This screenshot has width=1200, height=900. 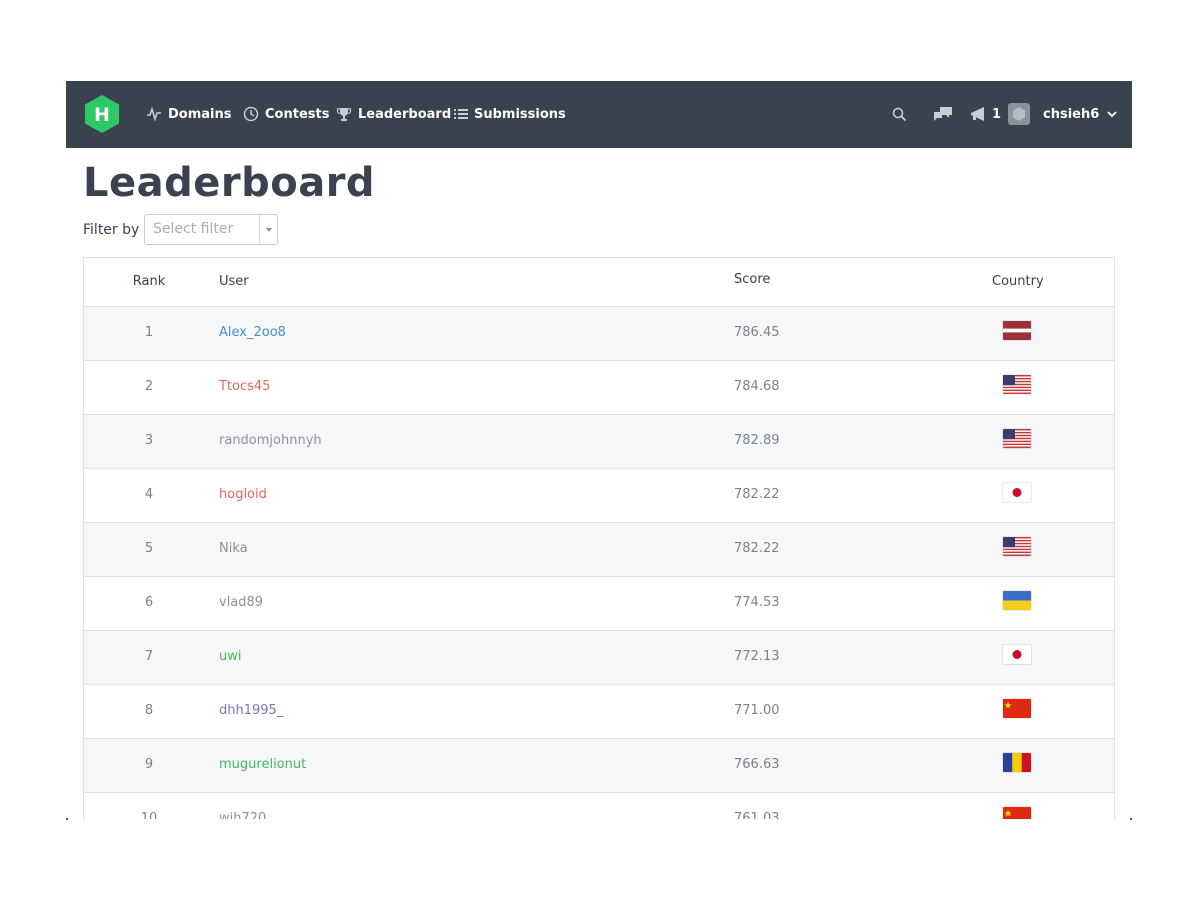 I want to click on search-button, so click(x=899, y=114).